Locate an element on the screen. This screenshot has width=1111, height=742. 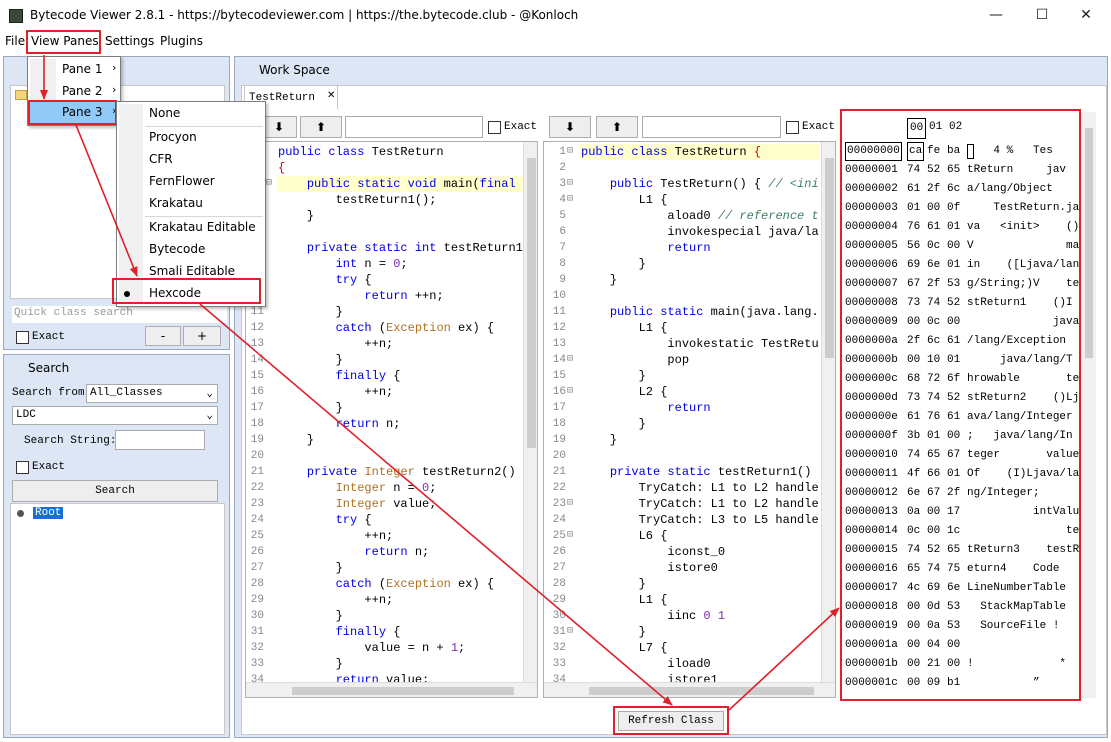
menu-item-none: None is located at coordinates (164, 113).